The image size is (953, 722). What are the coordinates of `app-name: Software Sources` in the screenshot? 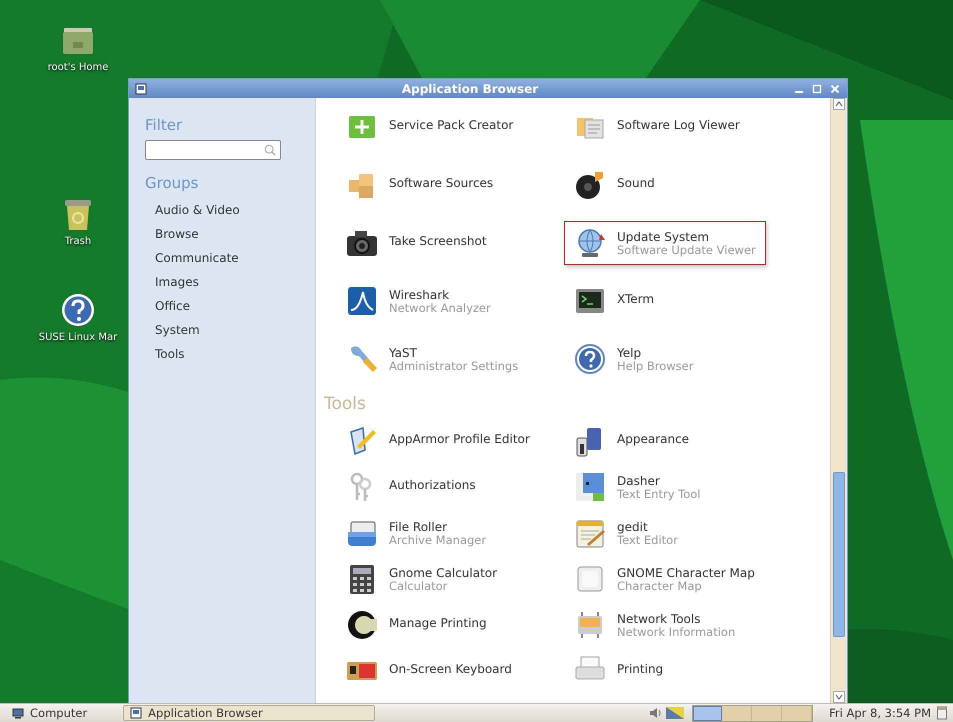 It's located at (441, 183).